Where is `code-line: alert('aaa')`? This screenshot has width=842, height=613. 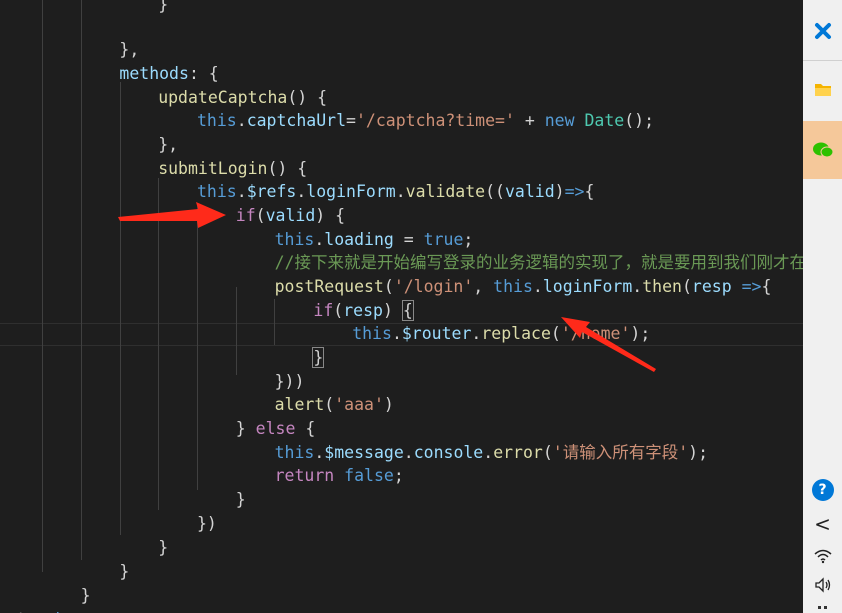 code-line: alert('aaa') is located at coordinates (334, 405).